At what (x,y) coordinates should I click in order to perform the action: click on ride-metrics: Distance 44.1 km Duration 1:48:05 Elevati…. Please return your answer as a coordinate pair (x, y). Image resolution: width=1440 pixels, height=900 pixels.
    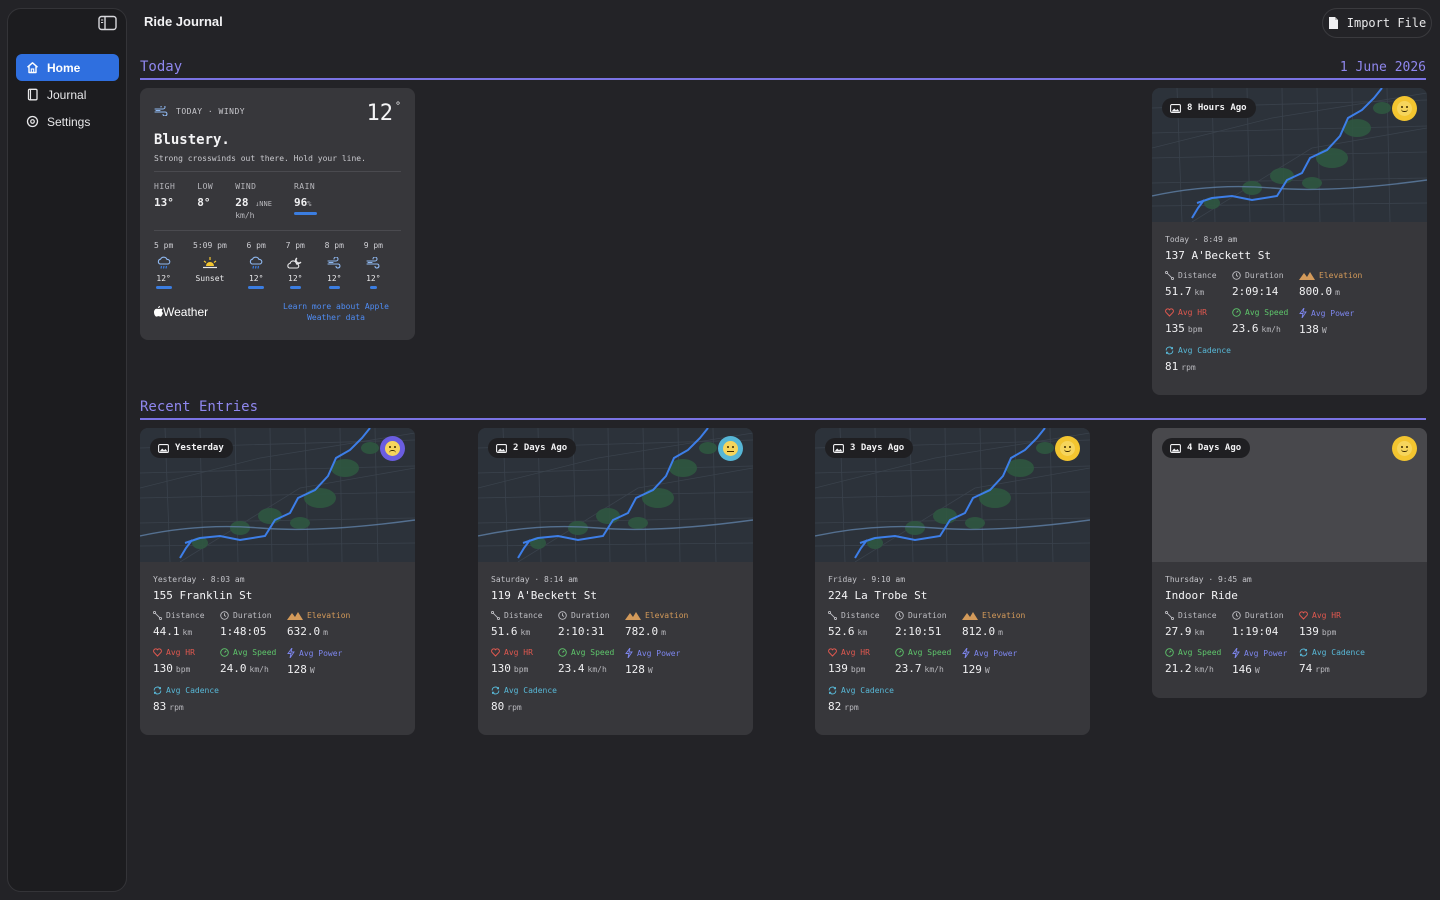
    Looking at the image, I should click on (277, 667).